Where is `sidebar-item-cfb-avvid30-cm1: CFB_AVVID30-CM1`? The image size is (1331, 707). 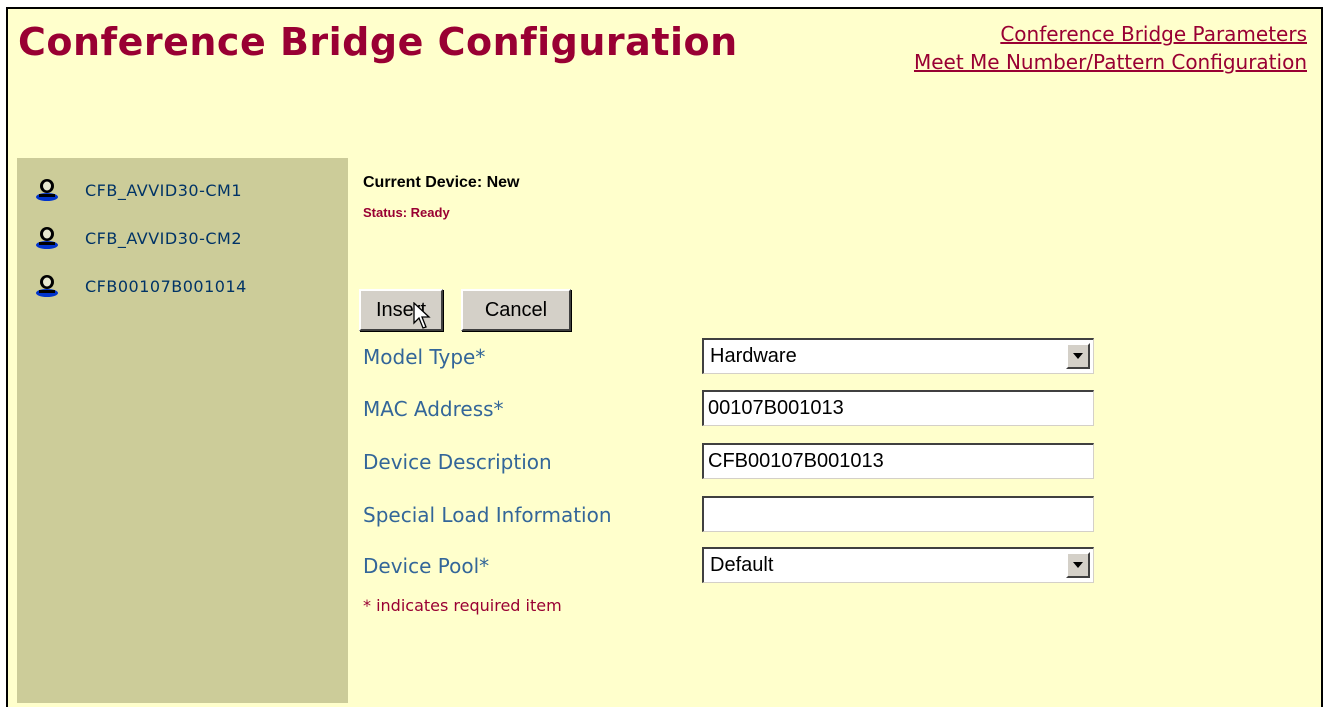 sidebar-item-cfb-avvid30-cm1: CFB_AVVID30-CM1 is located at coordinates (138, 190).